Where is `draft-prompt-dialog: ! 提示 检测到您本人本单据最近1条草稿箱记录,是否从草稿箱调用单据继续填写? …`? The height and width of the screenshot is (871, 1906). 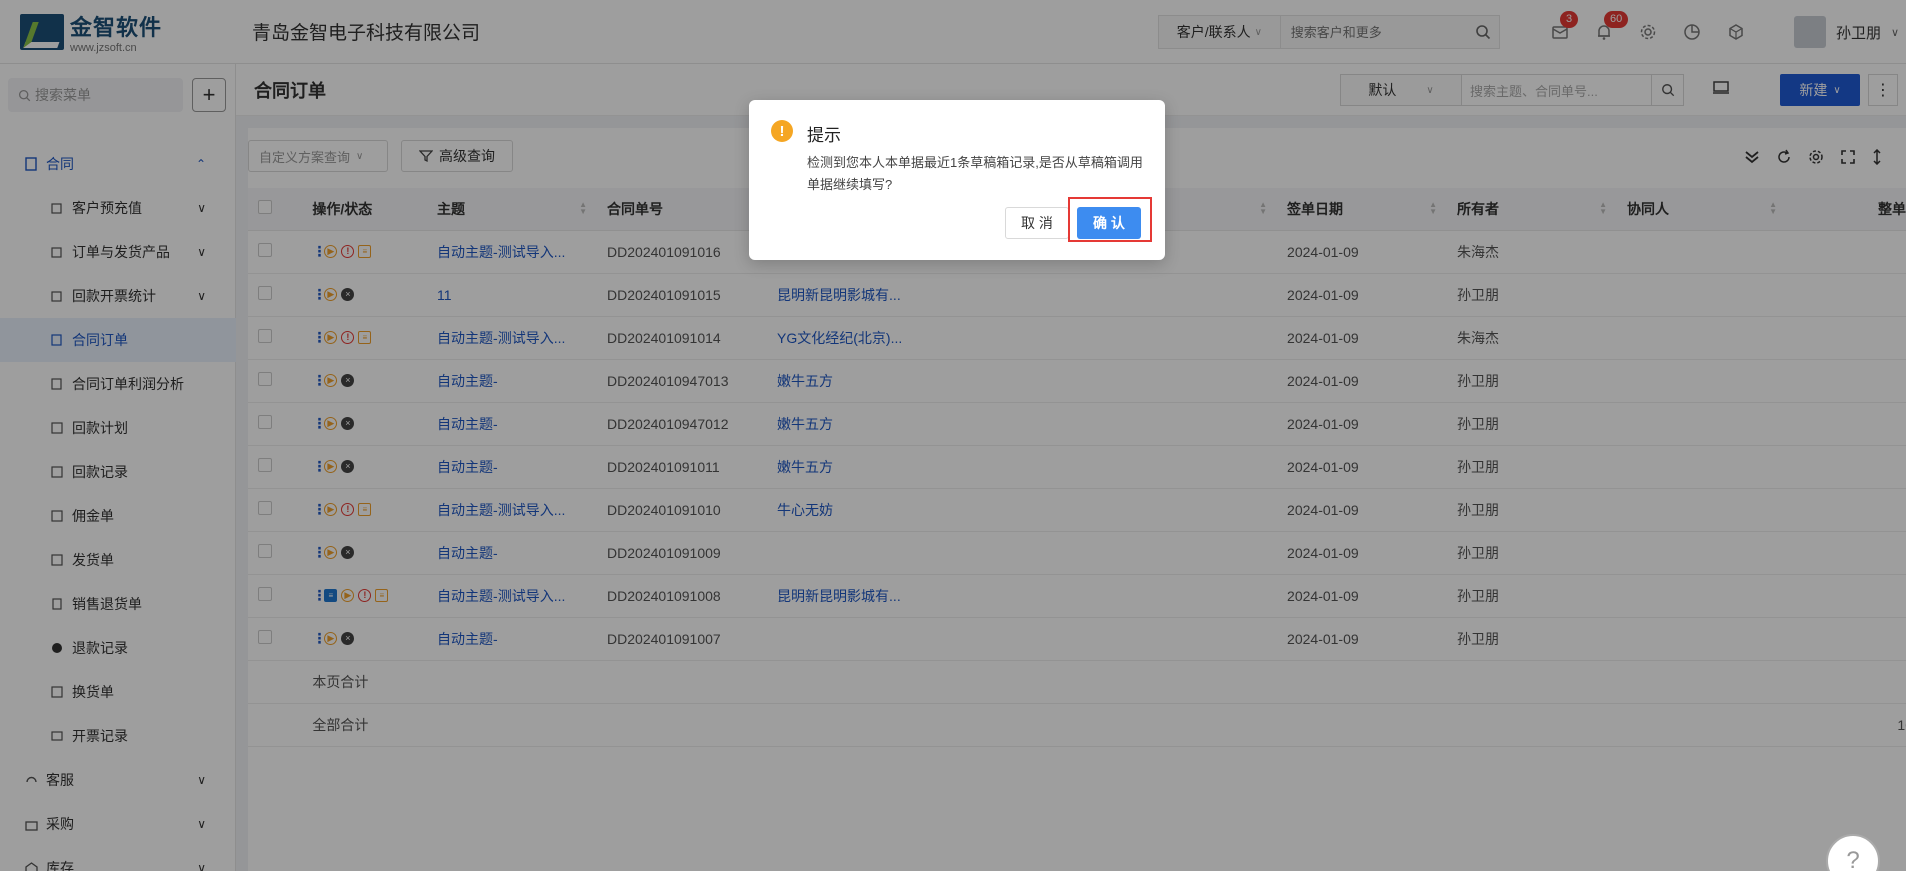
draft-prompt-dialog: ! 提示 检测到您本人本单据最近1条草稿箱记录,是否从草稿箱调用单据继续填写? … is located at coordinates (957, 180).